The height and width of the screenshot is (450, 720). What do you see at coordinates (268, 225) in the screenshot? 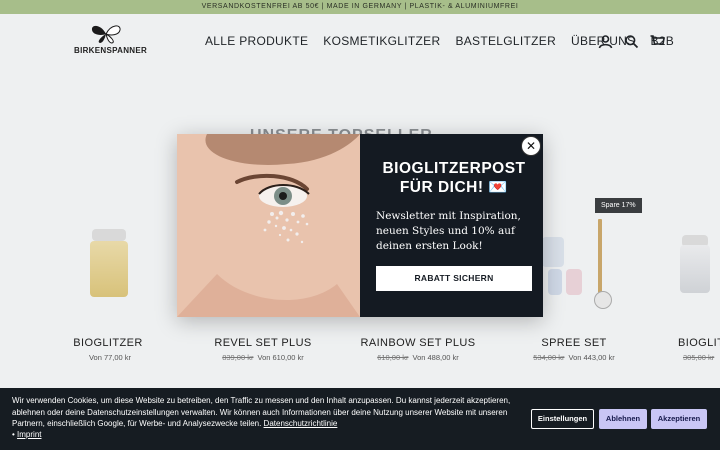
I see `modal-image` at bounding box center [268, 225].